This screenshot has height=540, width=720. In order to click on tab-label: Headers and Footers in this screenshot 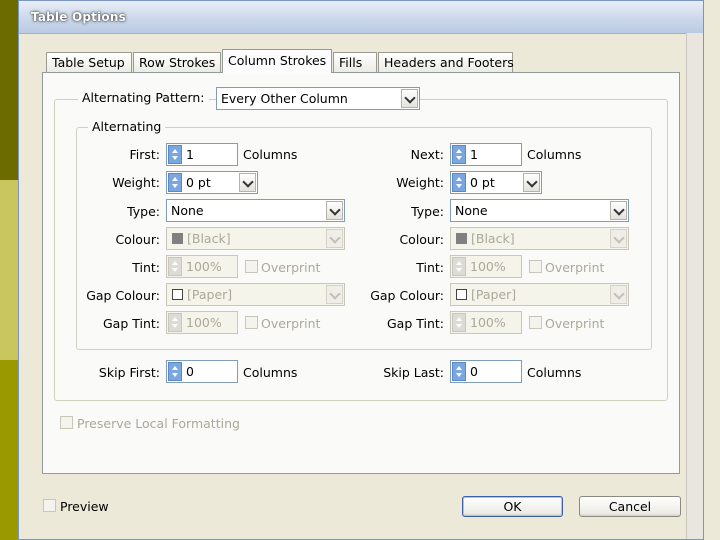, I will do `click(449, 62)`.